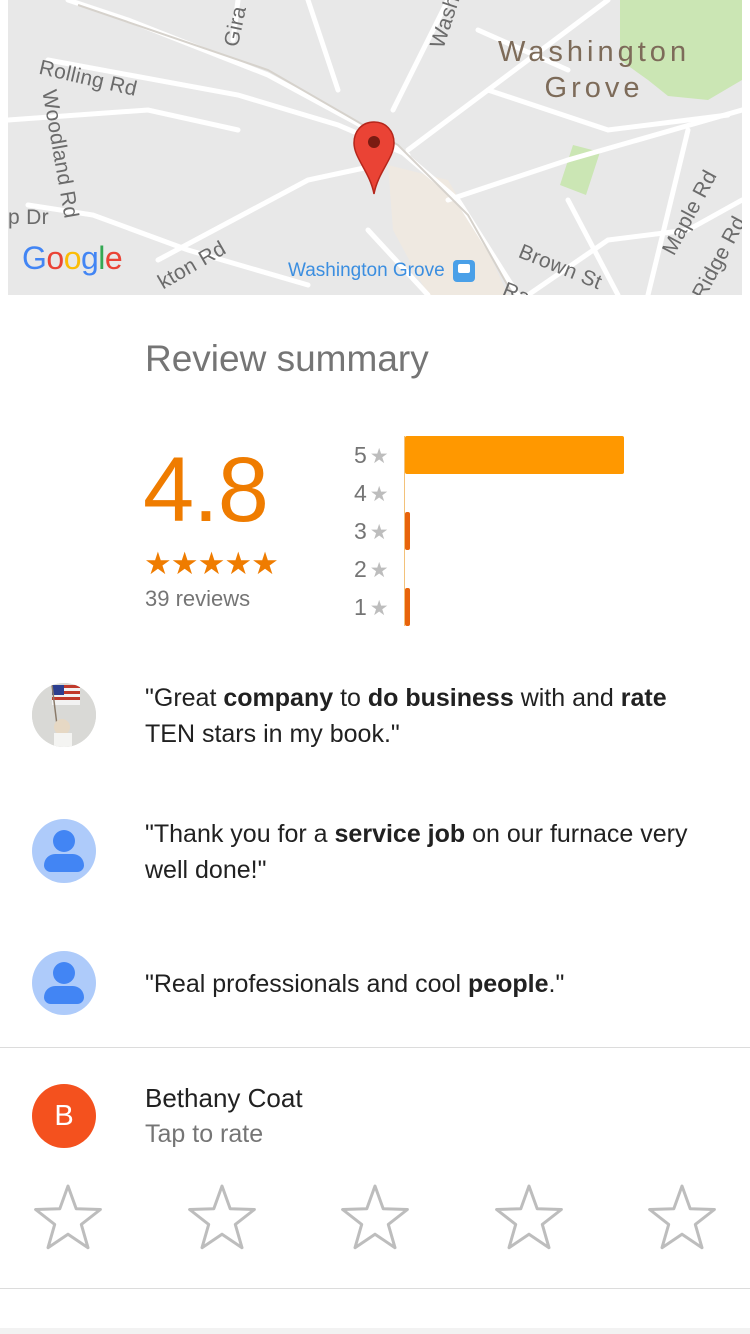 The height and width of the screenshot is (1334, 750). What do you see at coordinates (287, 358) in the screenshot?
I see `review-summary-title: Review summary` at bounding box center [287, 358].